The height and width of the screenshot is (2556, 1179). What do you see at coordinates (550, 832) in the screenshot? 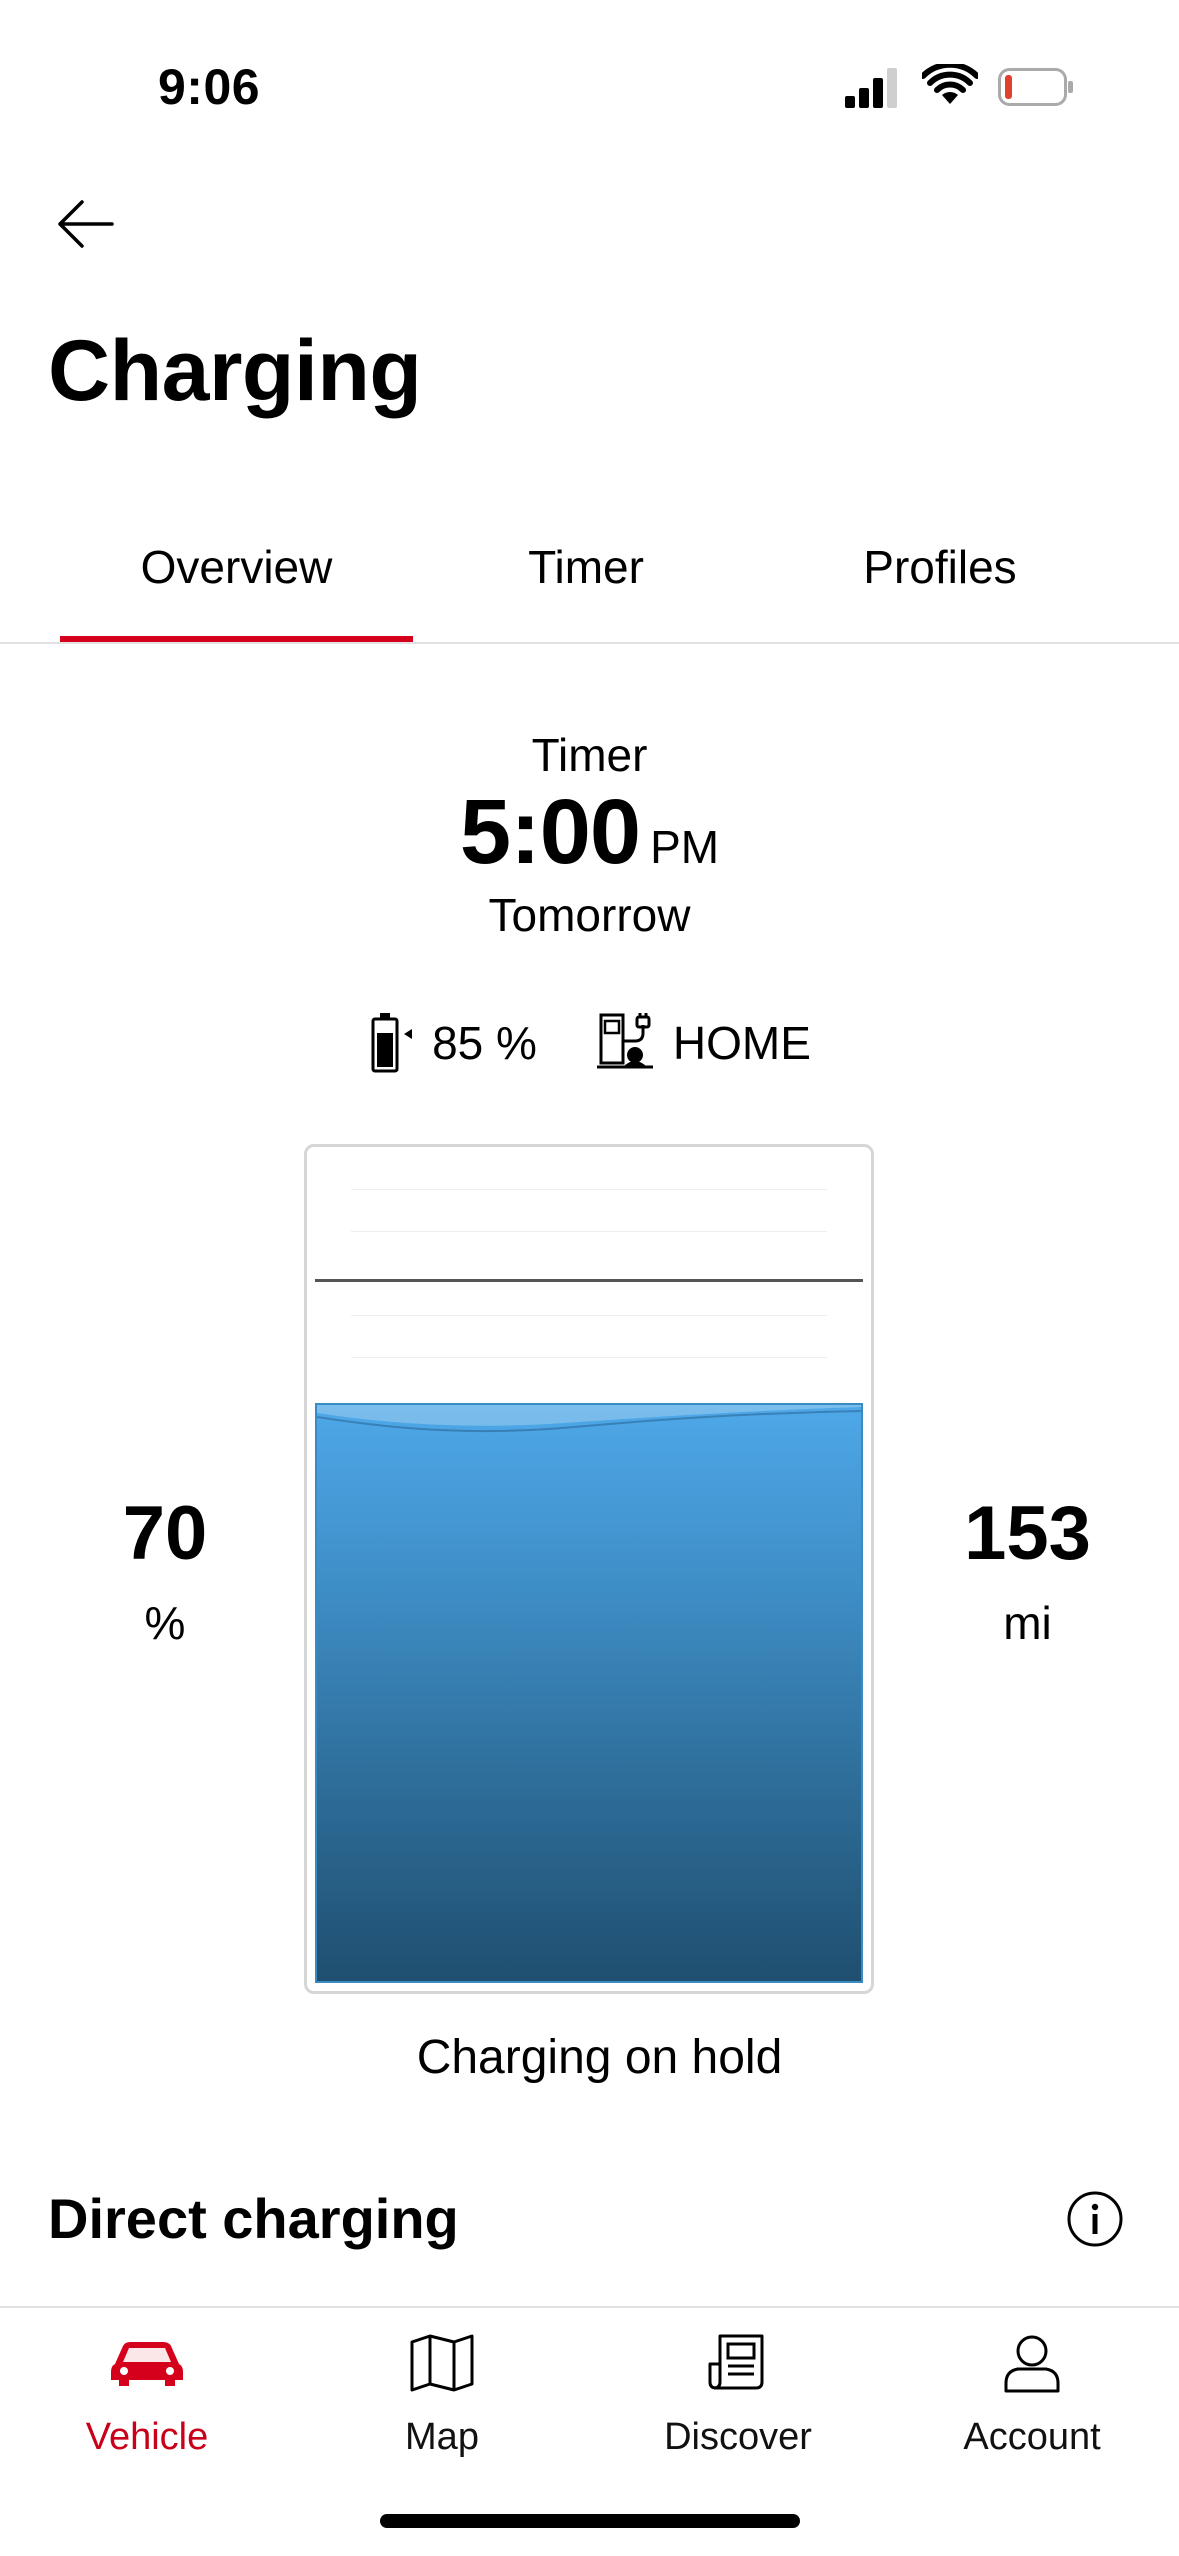
I see `timer-time-value: 5:00` at bounding box center [550, 832].